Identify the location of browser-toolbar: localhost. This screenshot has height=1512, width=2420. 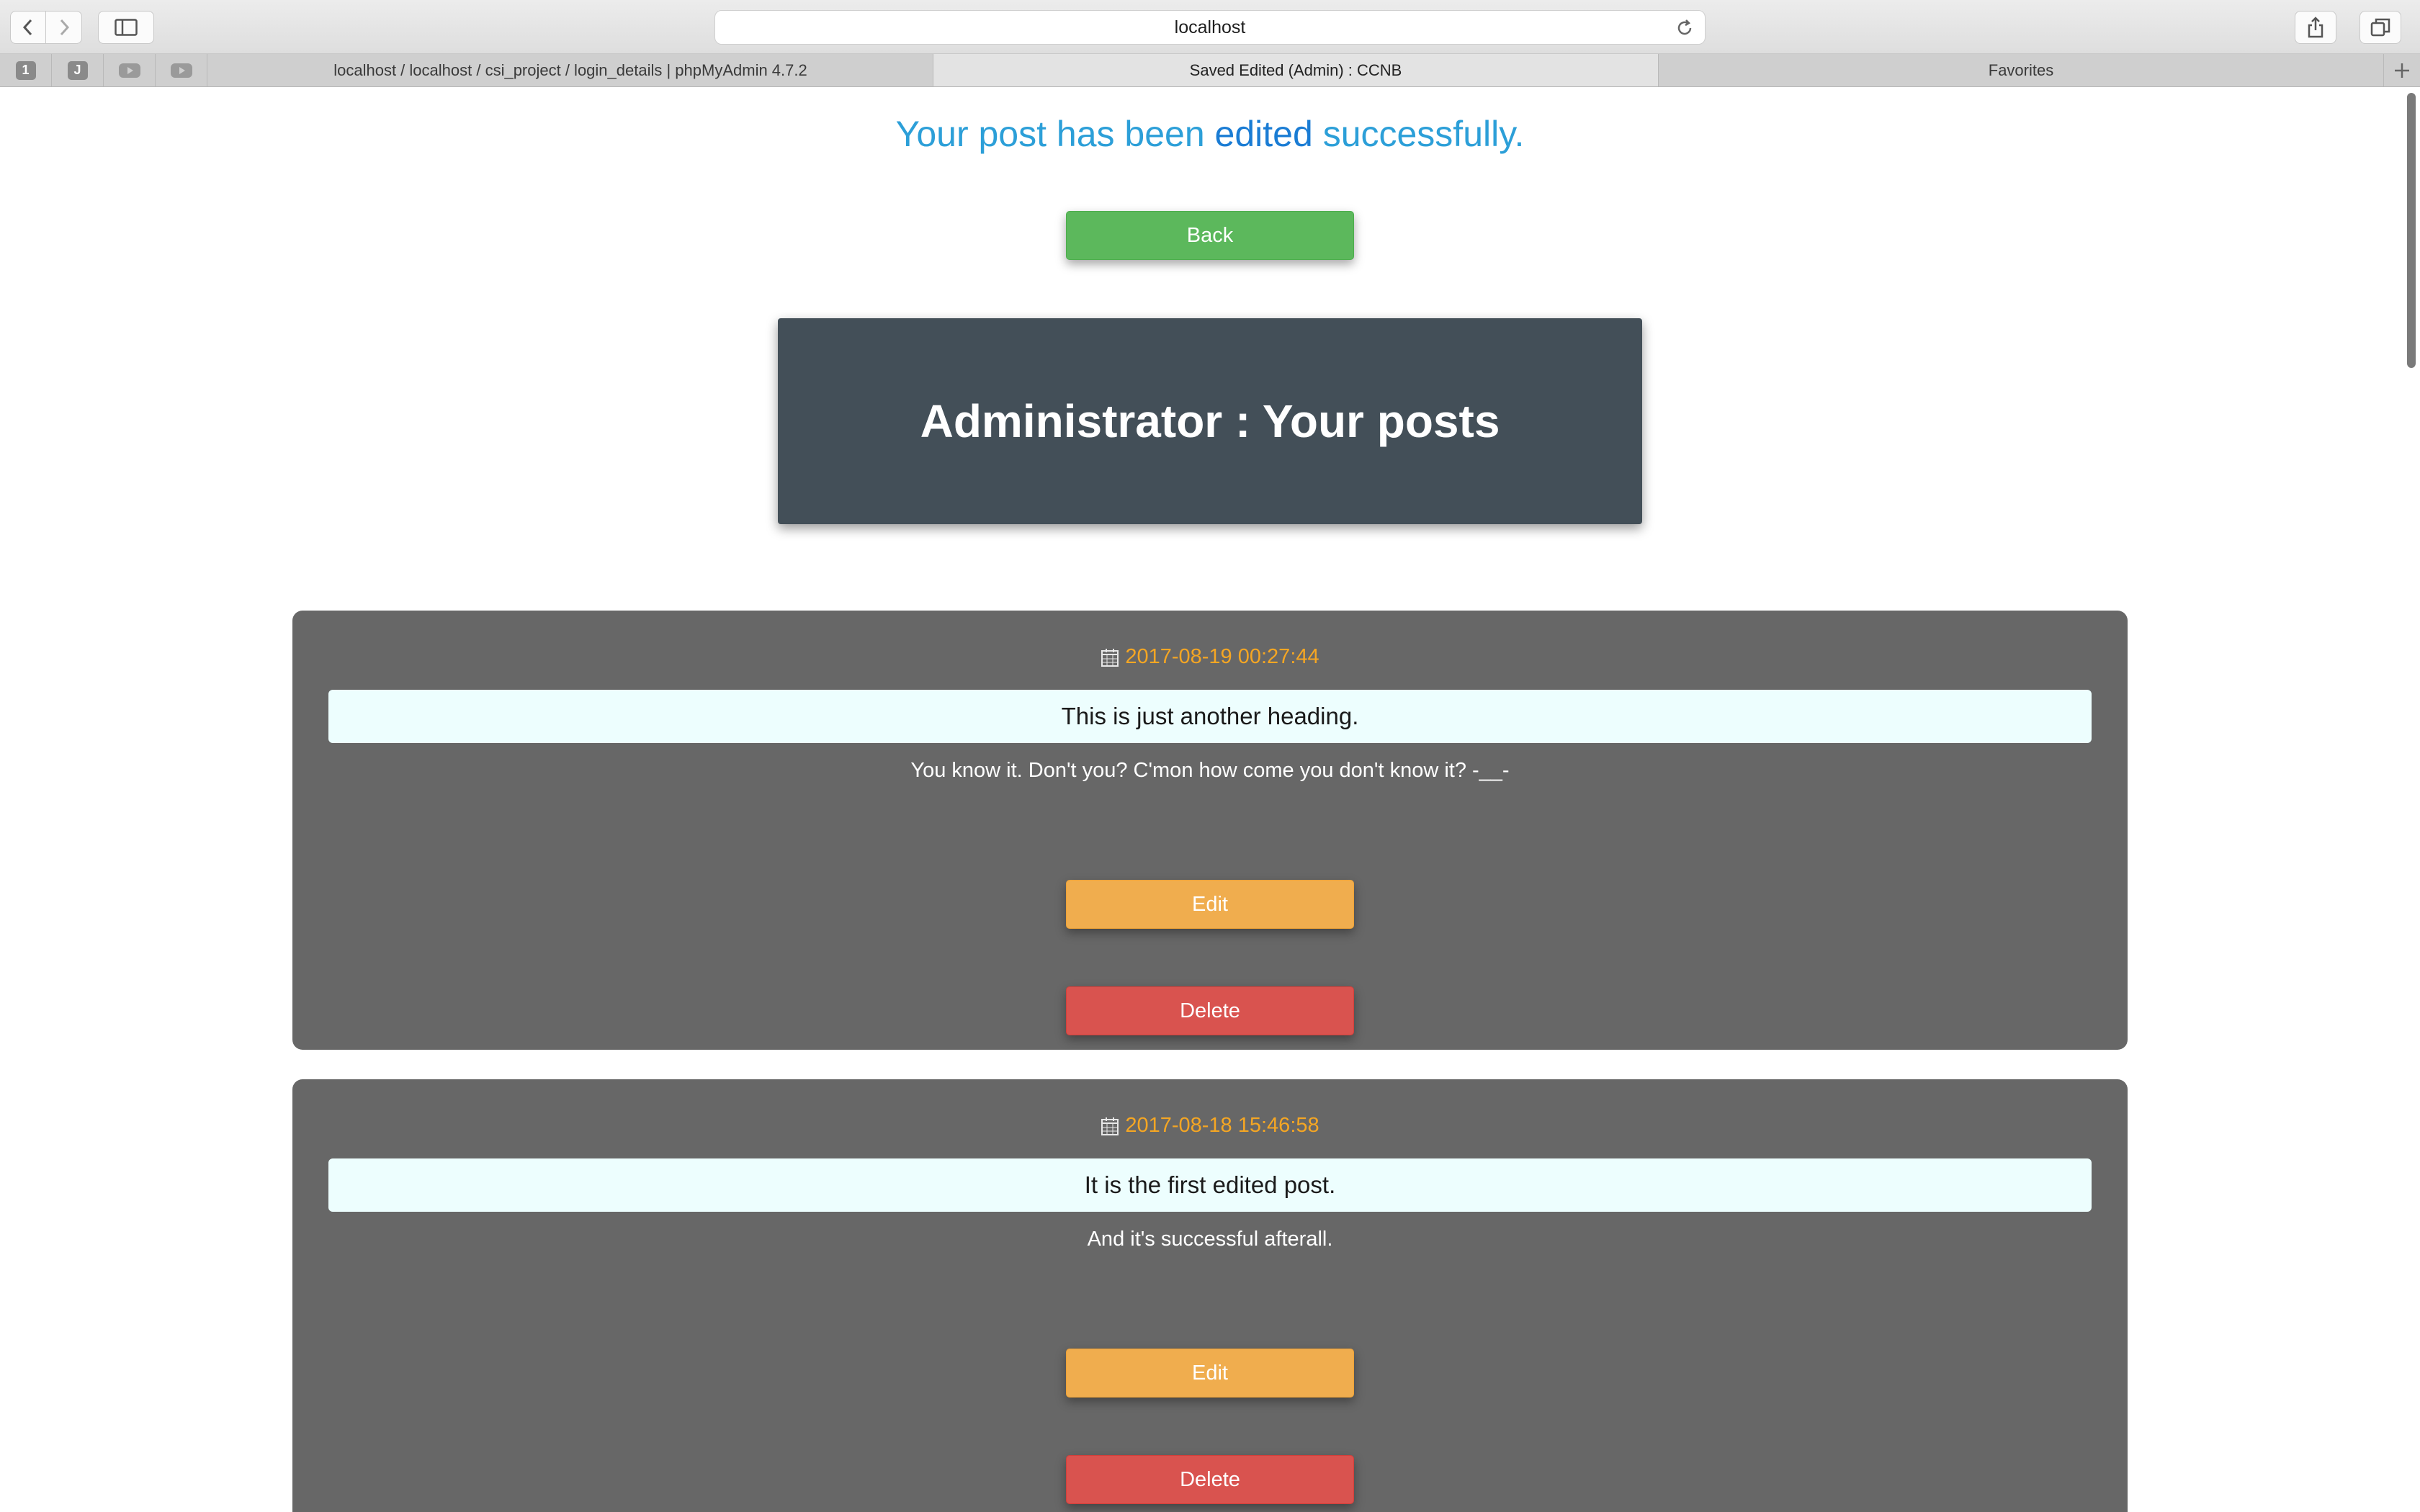
(1210, 27).